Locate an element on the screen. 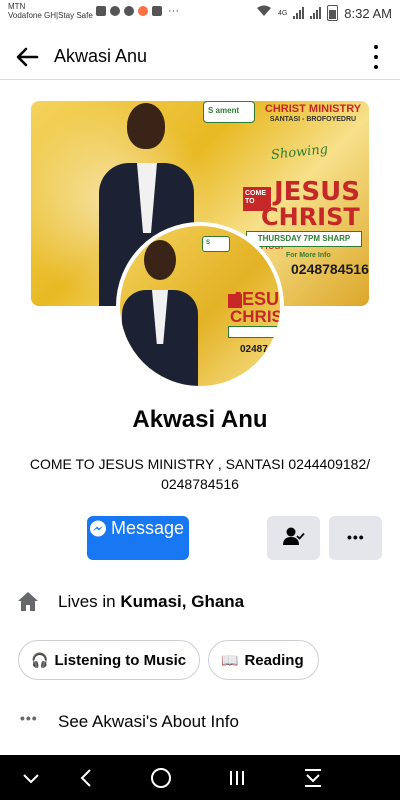  carrier-line-1: MTN is located at coordinates (17, 6).